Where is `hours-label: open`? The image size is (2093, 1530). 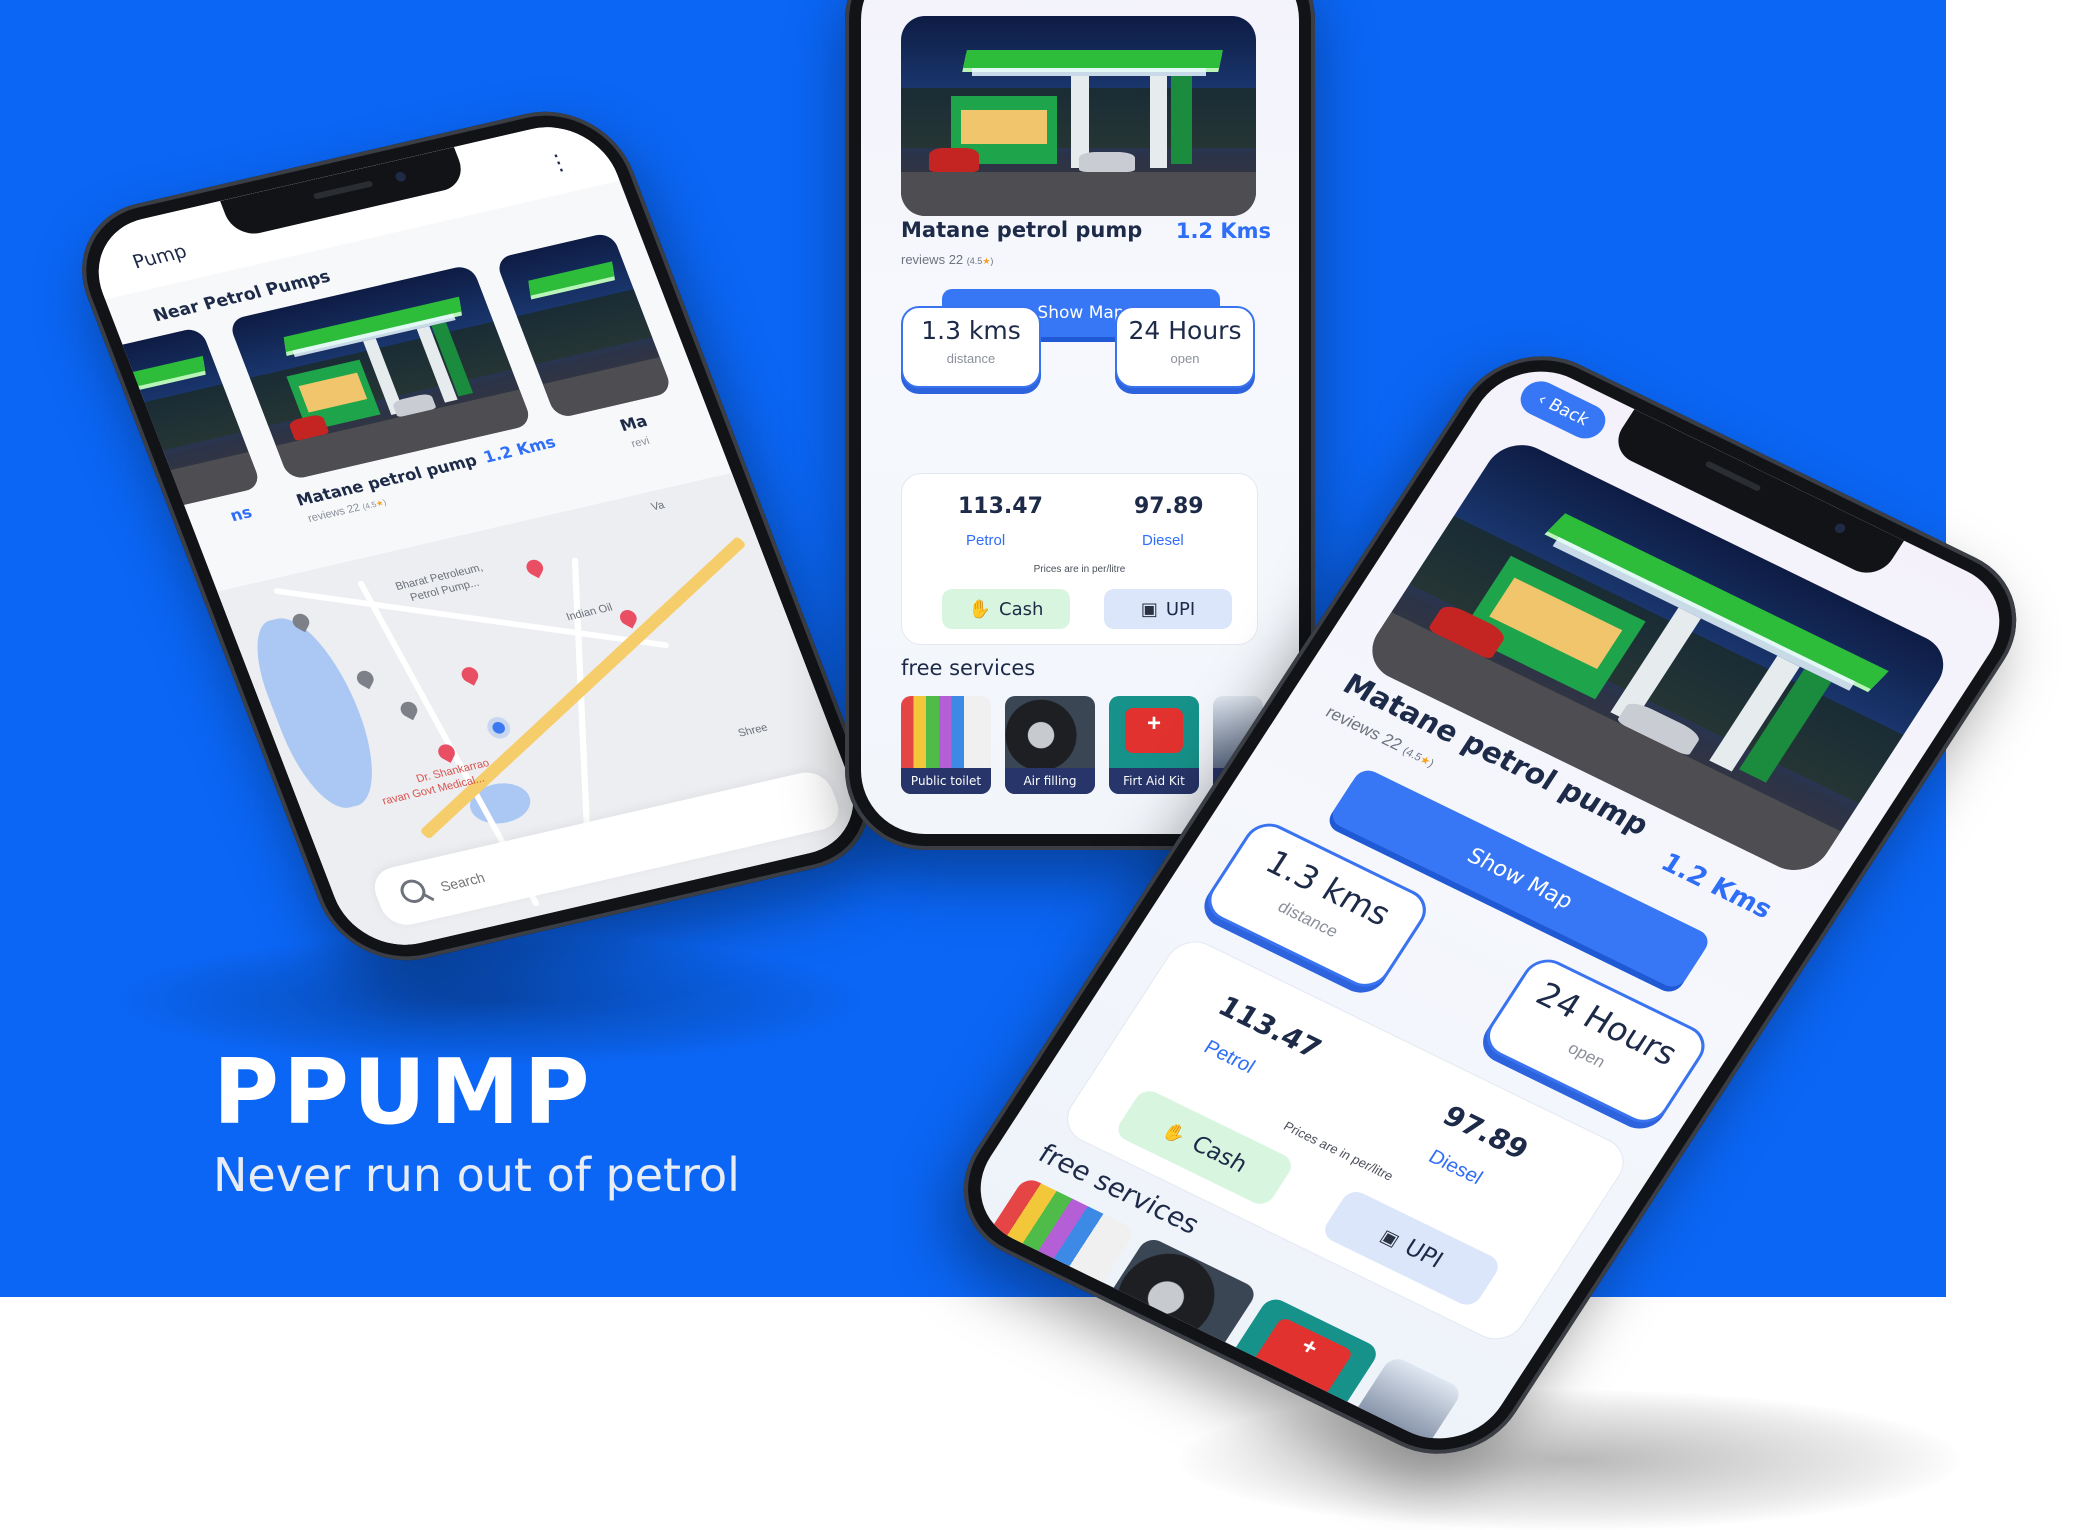
hours-label: open is located at coordinates (1185, 358).